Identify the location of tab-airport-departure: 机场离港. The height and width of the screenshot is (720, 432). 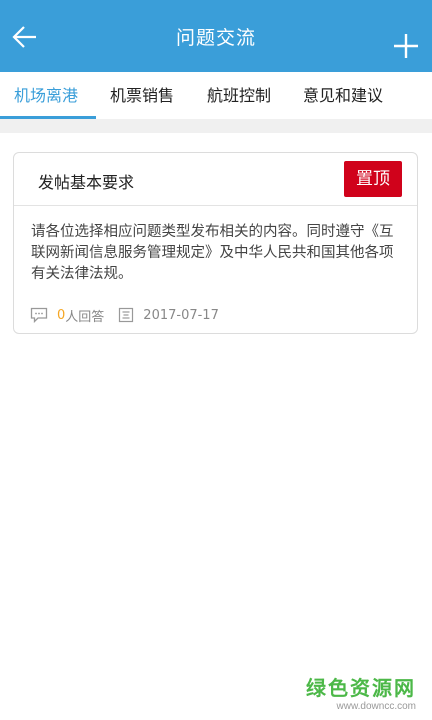
(46, 95).